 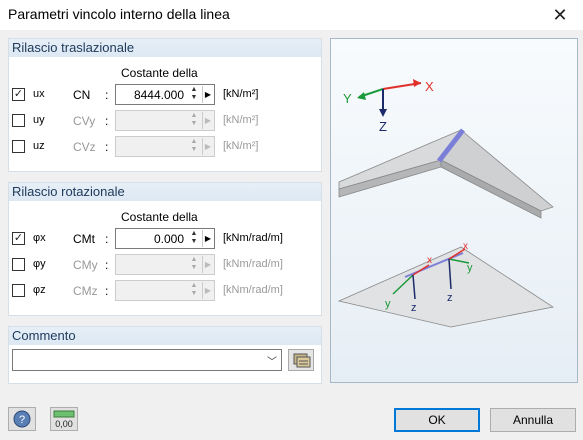 What do you see at coordinates (84, 121) in the screenshot?
I see `cvy-label: CVy` at bounding box center [84, 121].